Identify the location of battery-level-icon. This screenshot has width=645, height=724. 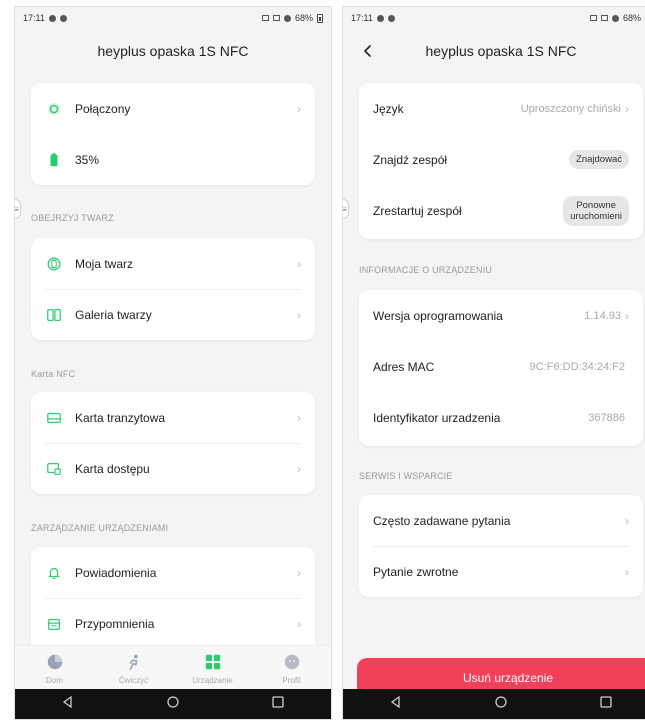
(54, 160).